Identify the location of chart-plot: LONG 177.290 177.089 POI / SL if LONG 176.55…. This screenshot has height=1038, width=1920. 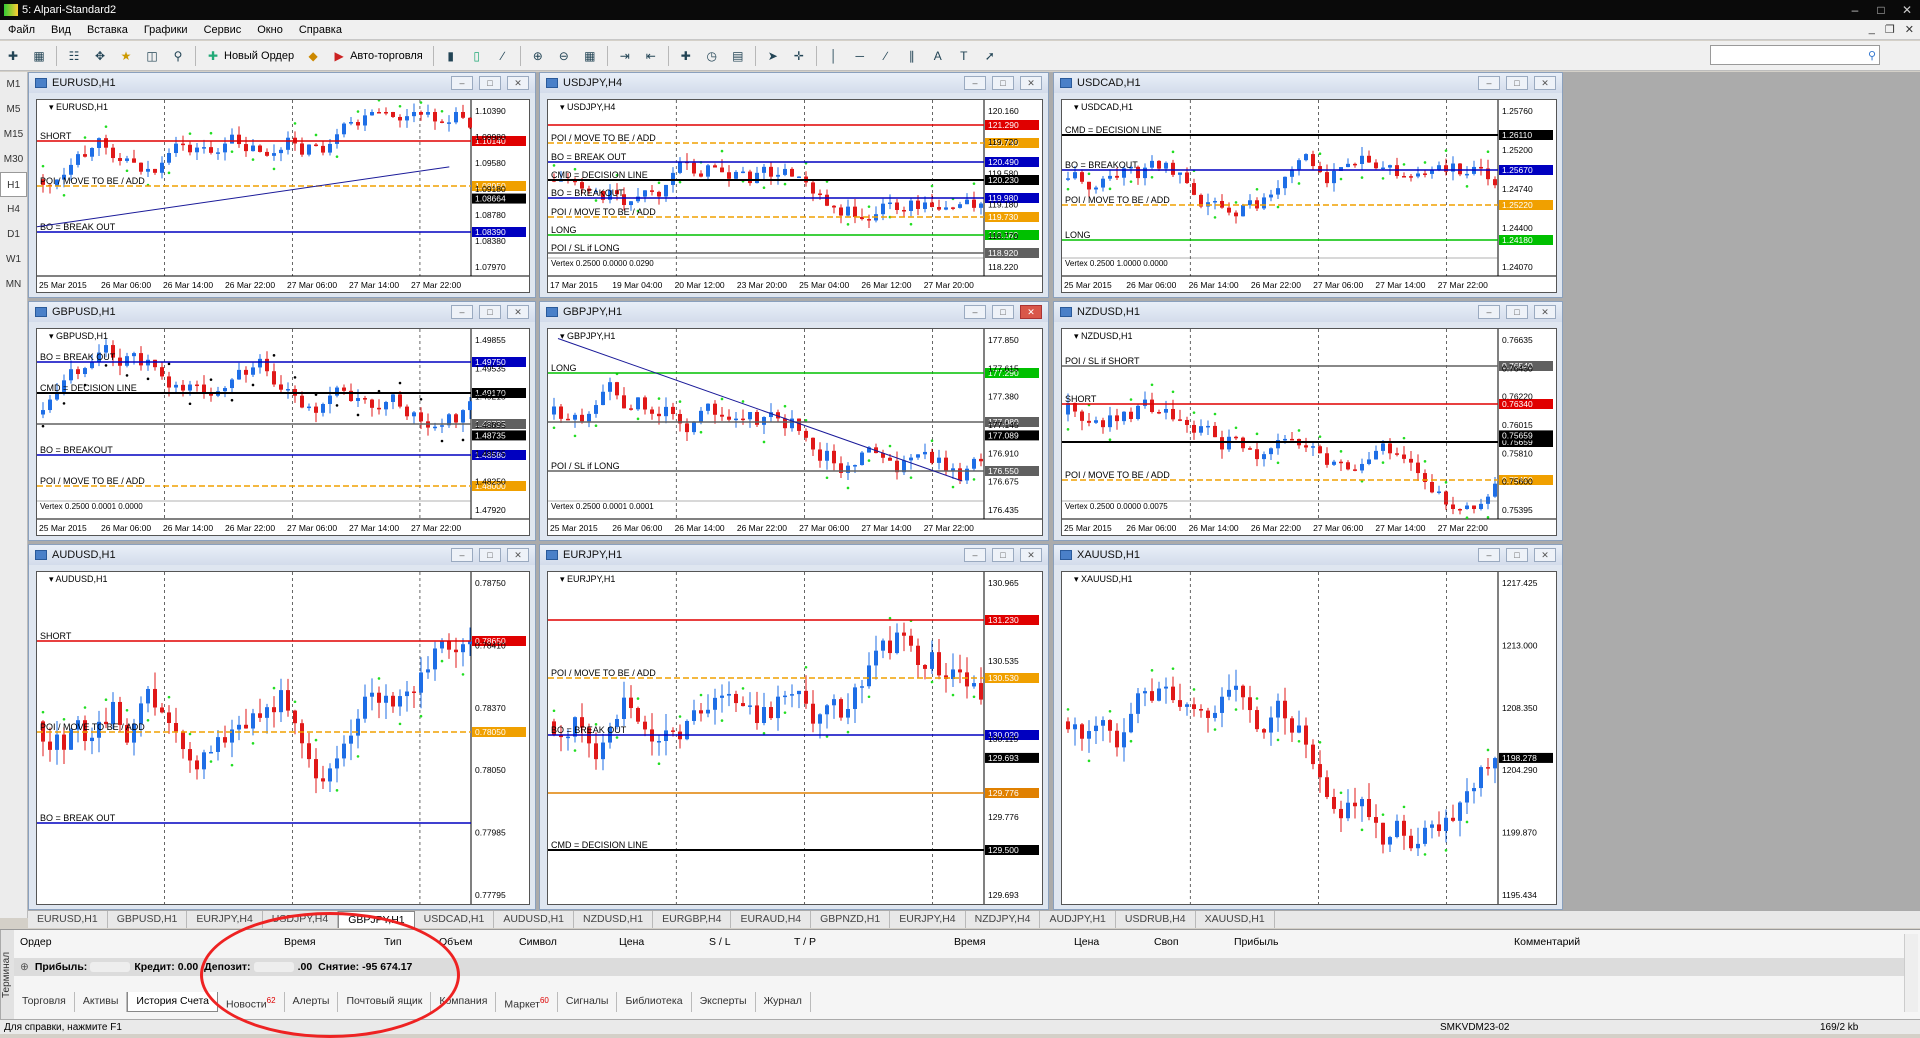
(795, 432).